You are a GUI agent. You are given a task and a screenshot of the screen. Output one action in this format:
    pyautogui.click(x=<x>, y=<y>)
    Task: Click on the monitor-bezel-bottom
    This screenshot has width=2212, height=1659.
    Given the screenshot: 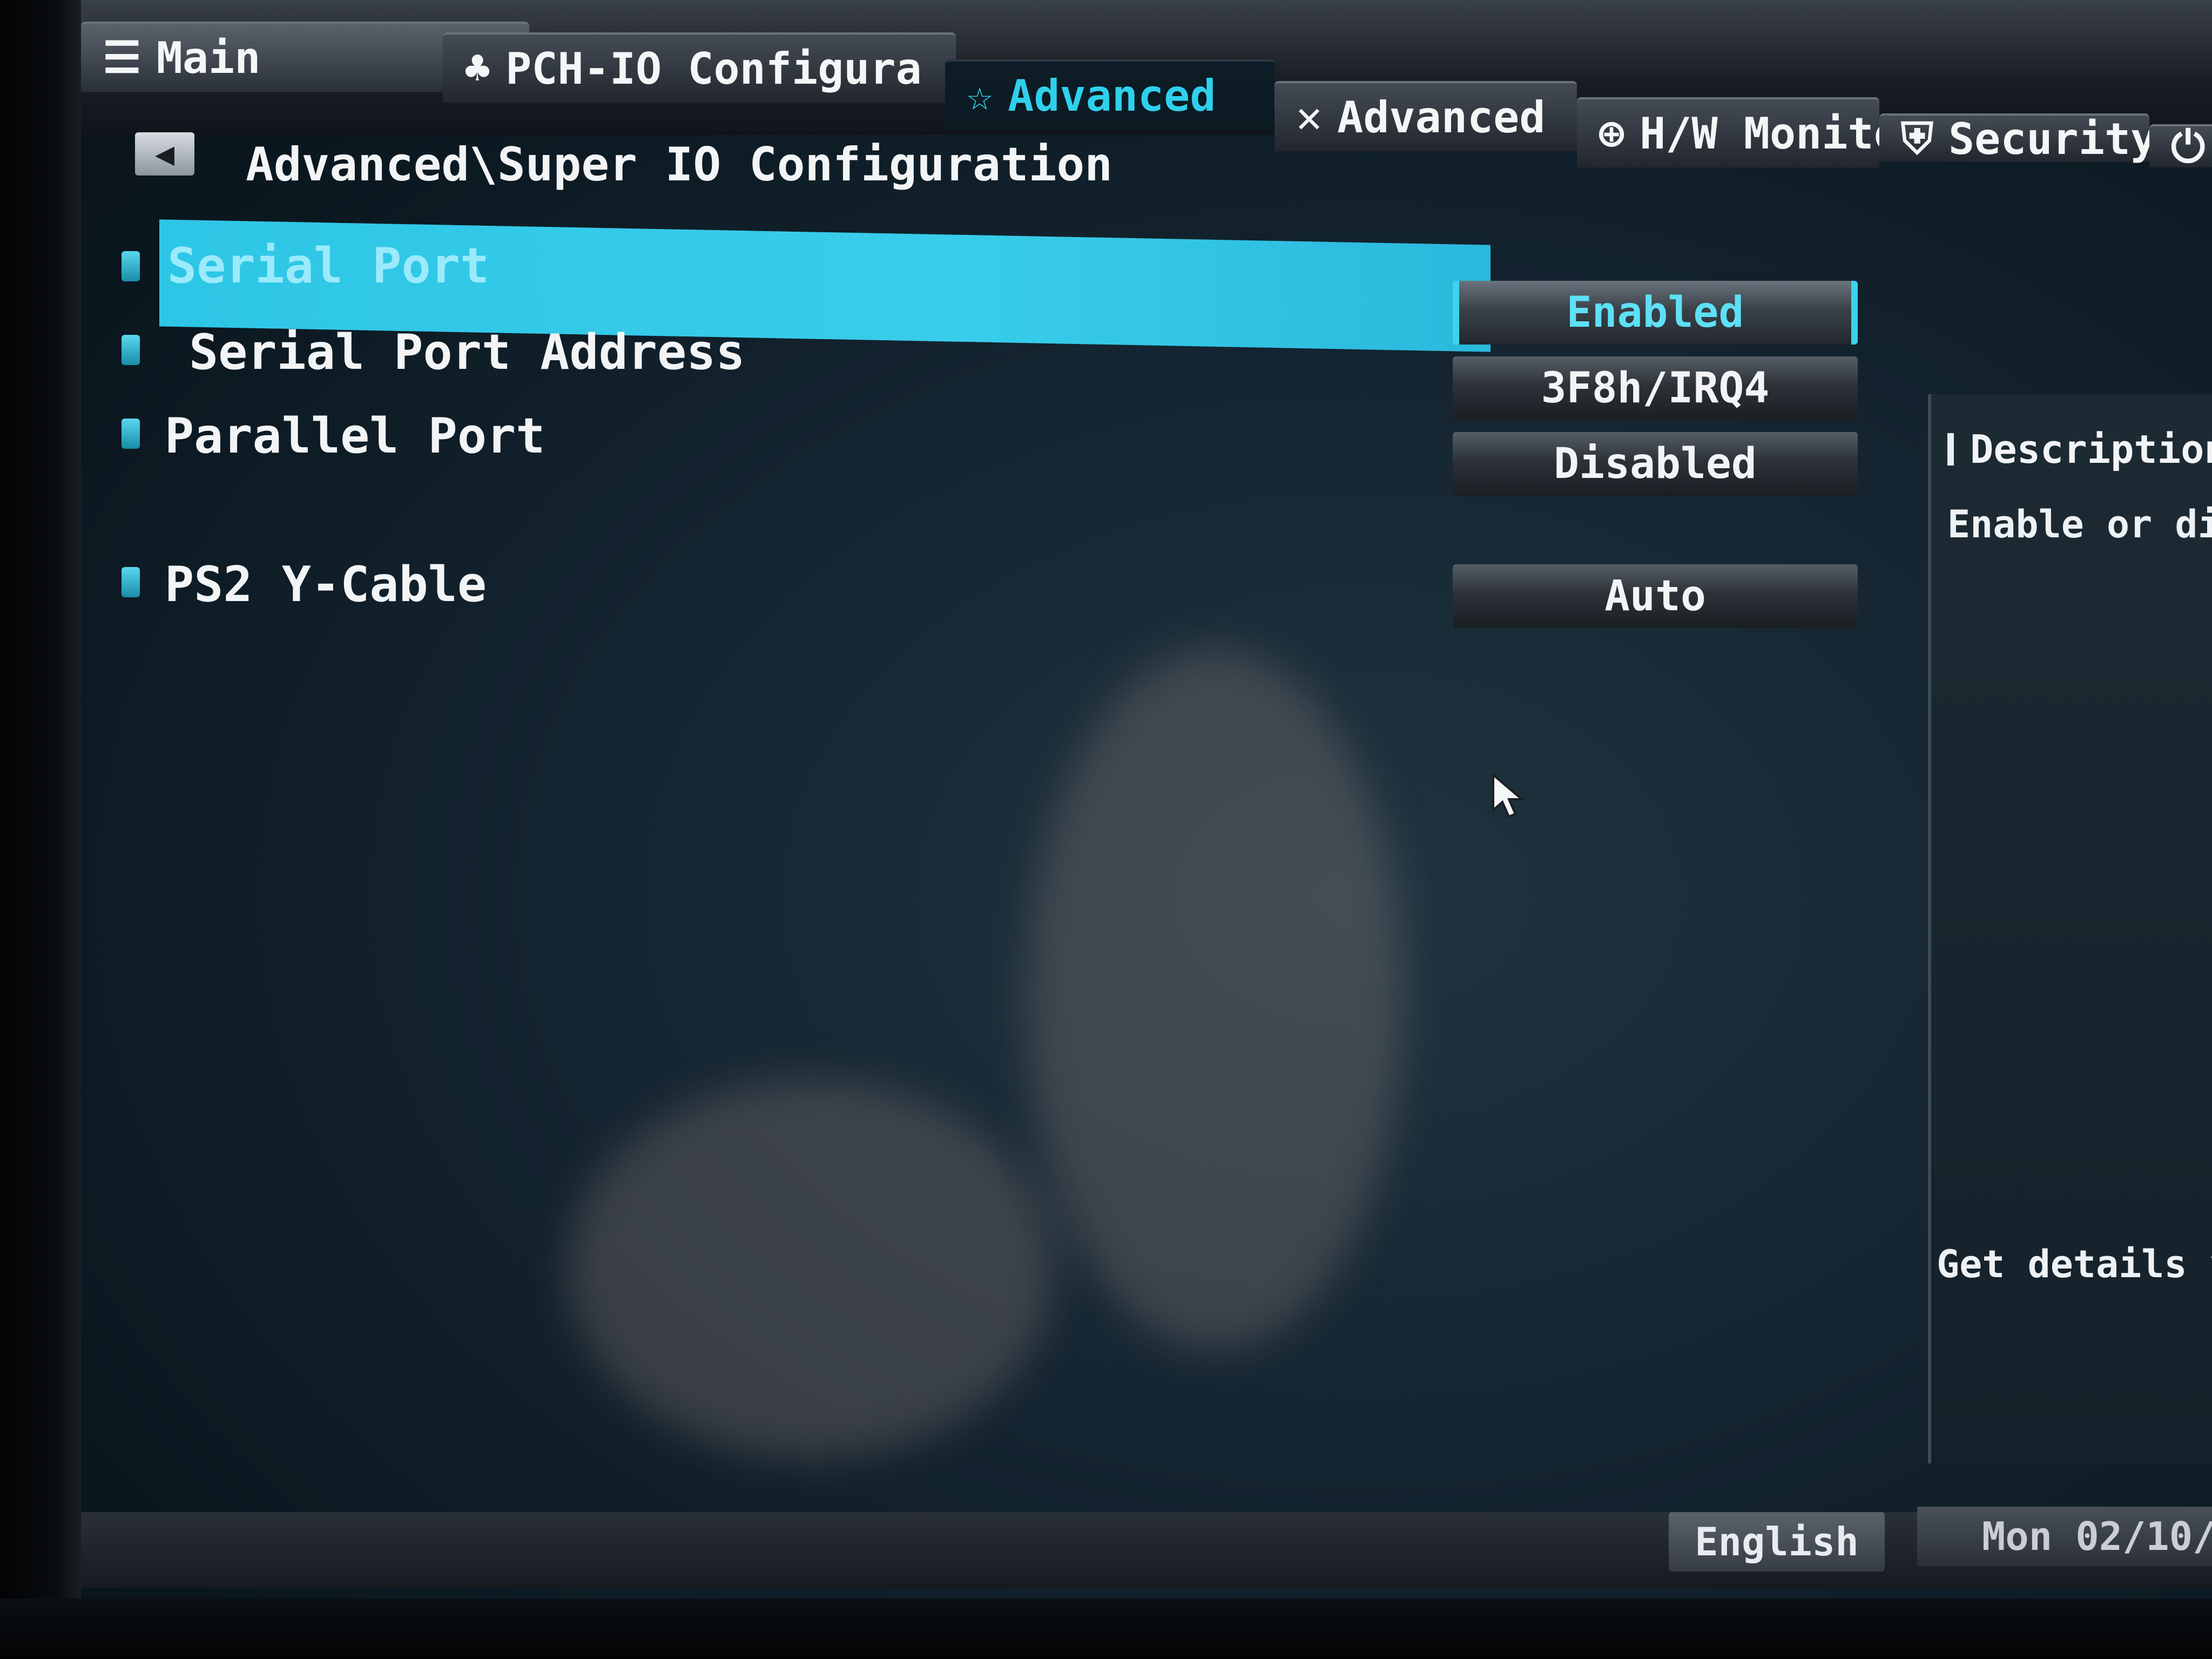 What is the action you would take?
    pyautogui.click(x=1106, y=1629)
    